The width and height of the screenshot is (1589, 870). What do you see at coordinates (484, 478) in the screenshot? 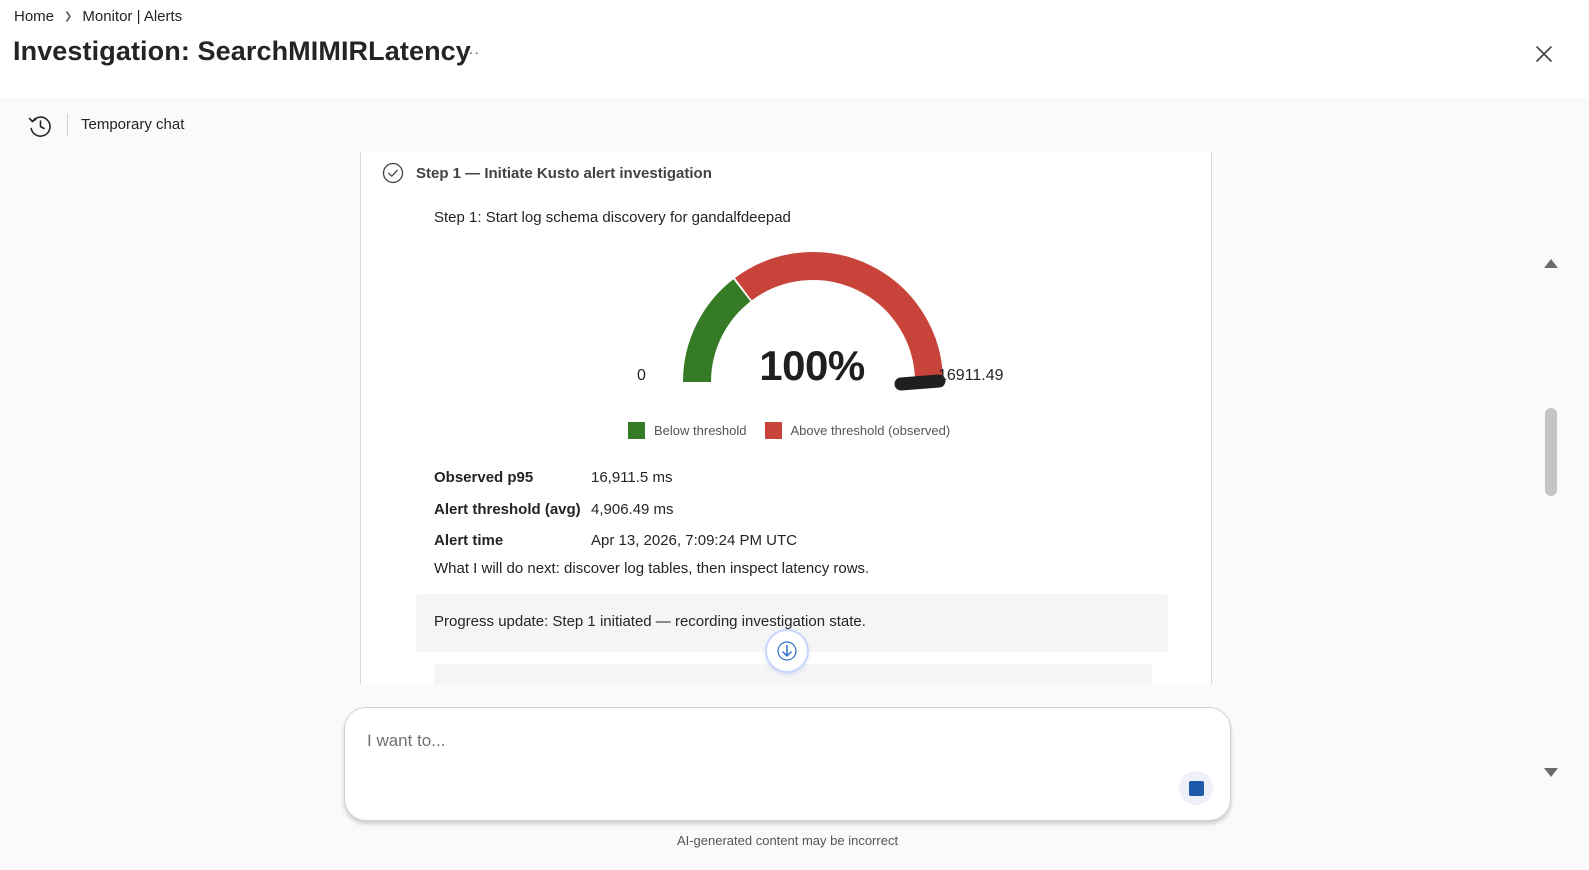
I see `fact-label: Observed p95` at bounding box center [484, 478].